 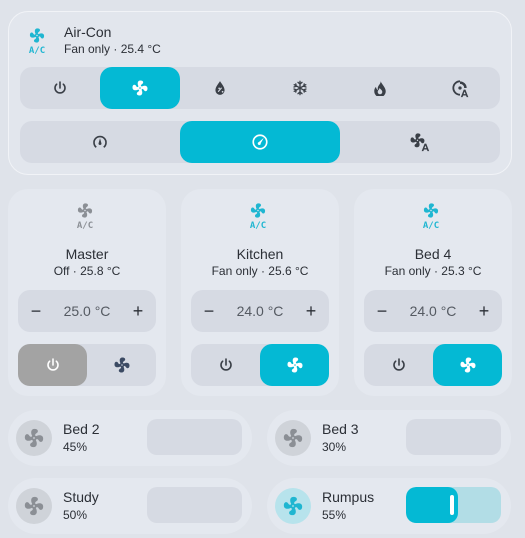 I want to click on zone-name: Rumpus, so click(x=348, y=497).